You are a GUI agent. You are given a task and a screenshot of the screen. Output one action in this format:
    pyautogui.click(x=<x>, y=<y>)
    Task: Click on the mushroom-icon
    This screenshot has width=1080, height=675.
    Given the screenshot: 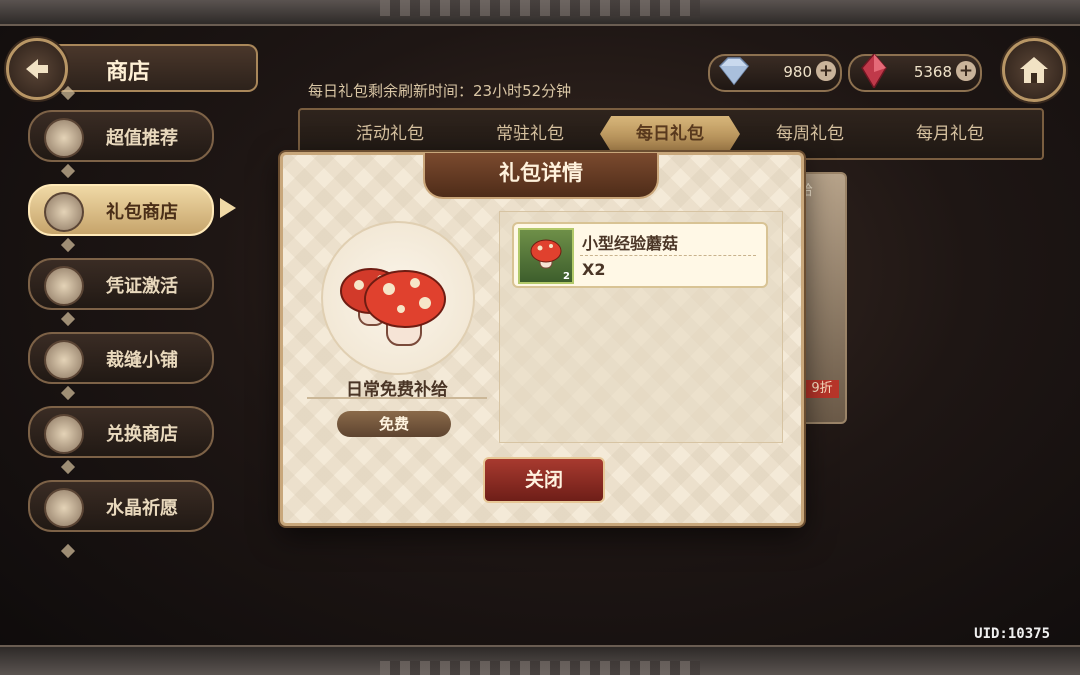 What is the action you would take?
    pyautogui.click(x=546, y=254)
    